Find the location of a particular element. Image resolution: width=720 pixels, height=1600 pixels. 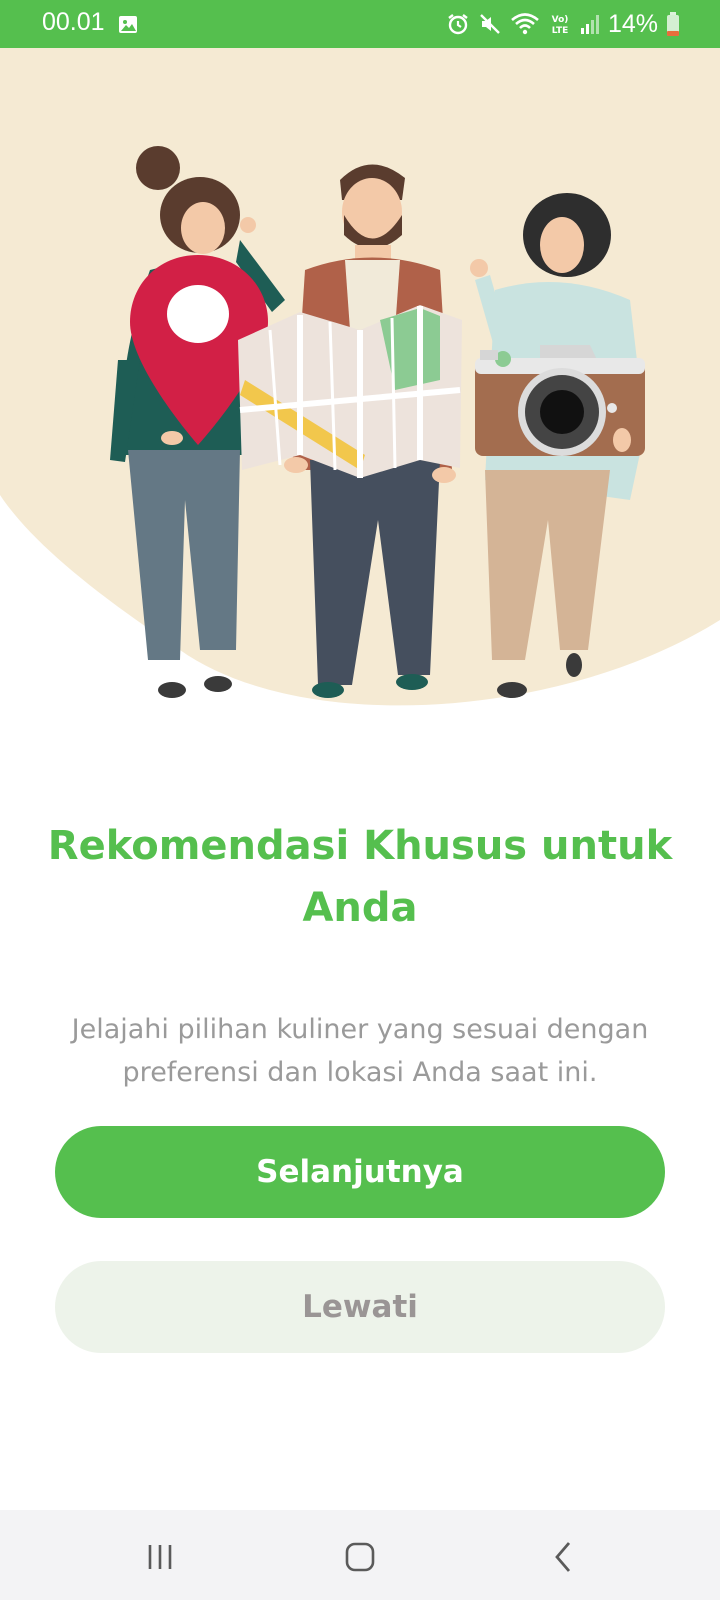

svg-text: LTE is located at coordinates (560, 31).